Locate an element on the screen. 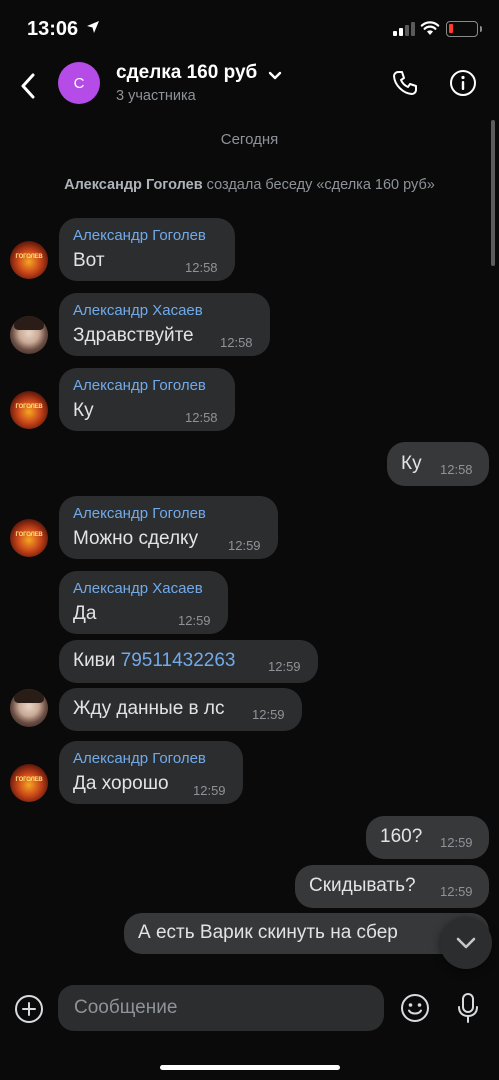 The height and width of the screenshot is (1080, 499). chat-title: сделка 160 руб is located at coordinates (186, 73).